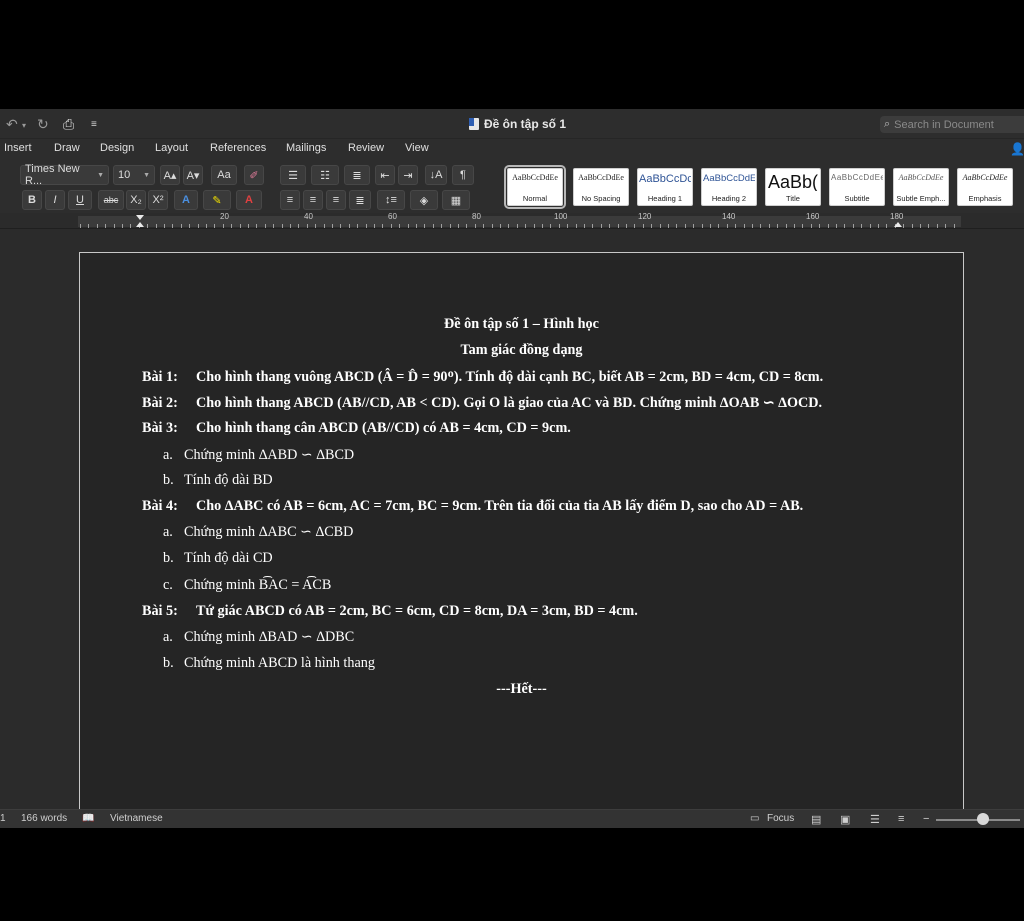 The width and height of the screenshot is (1024, 921). Describe the element at coordinates (80, 200) in the screenshot. I see `underline-button: U` at that location.